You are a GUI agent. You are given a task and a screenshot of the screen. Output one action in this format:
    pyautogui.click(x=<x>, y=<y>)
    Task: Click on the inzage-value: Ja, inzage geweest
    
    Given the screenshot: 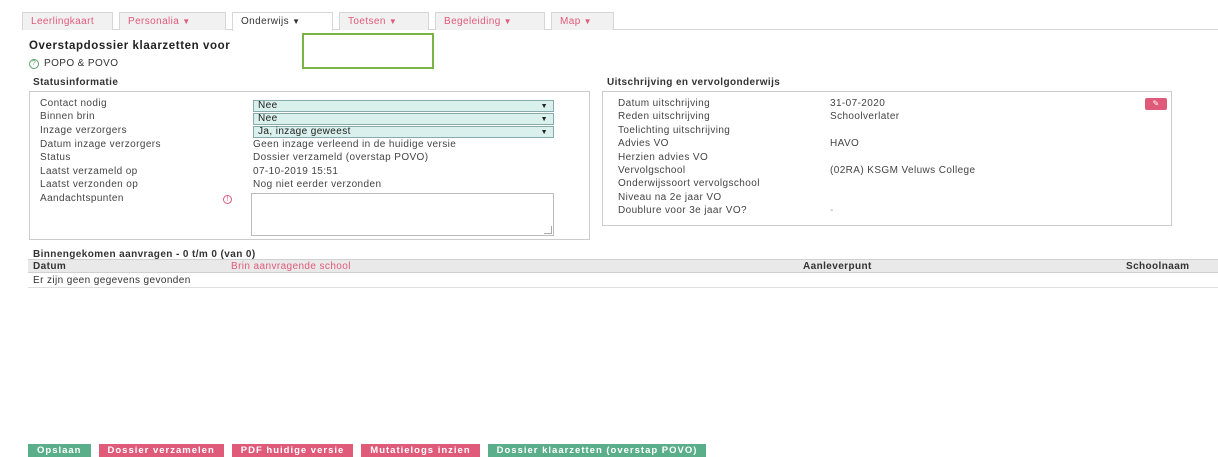 What is the action you would take?
    pyautogui.click(x=304, y=131)
    